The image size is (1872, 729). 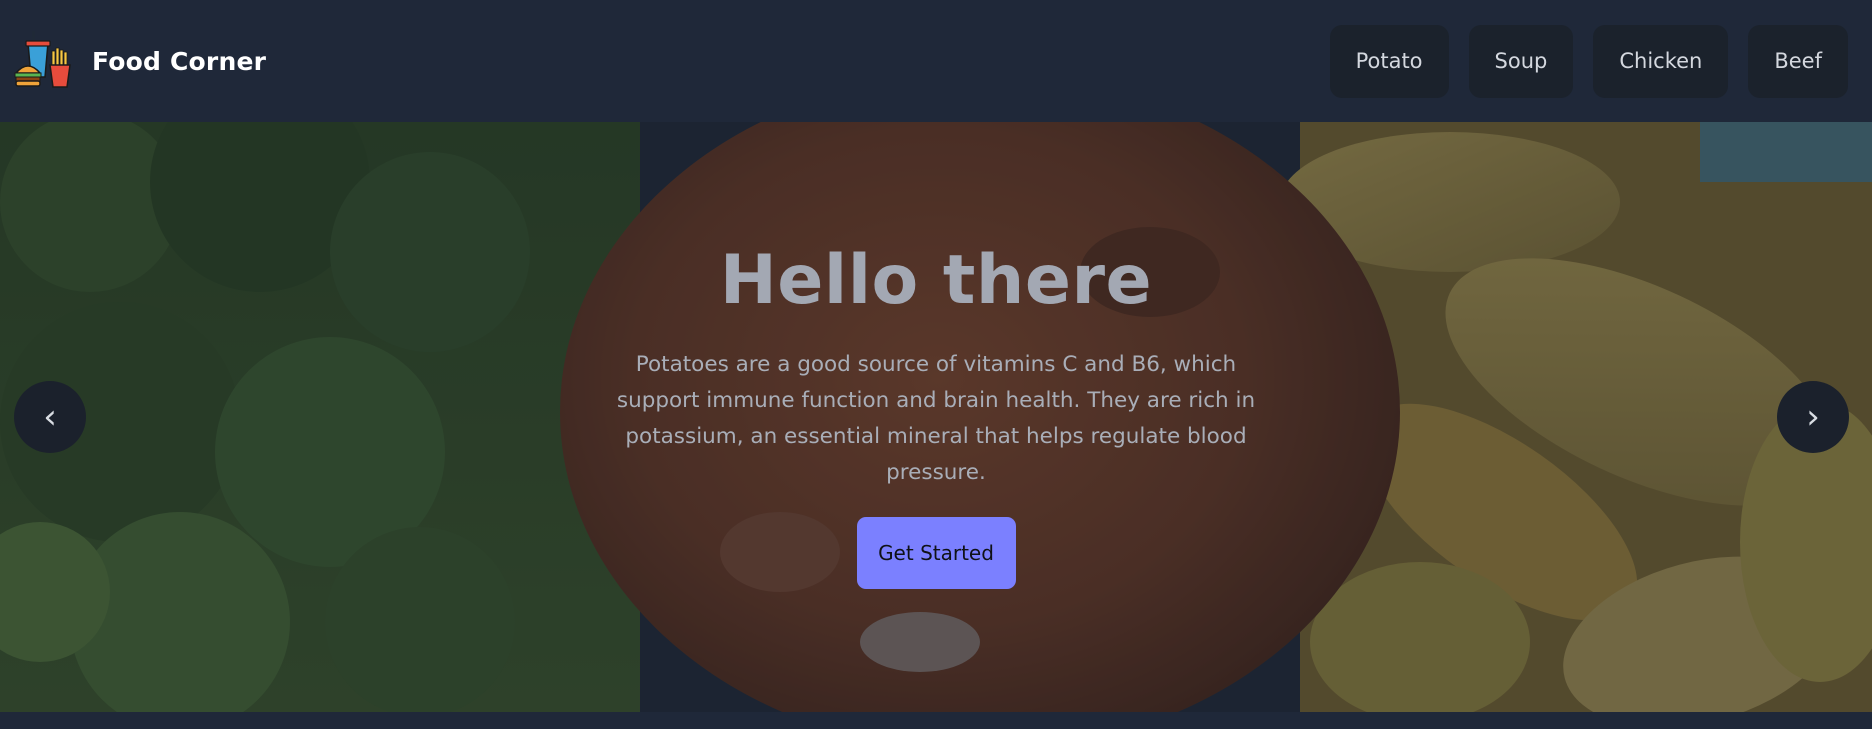 I want to click on hero-title: Hello there, so click(x=936, y=280).